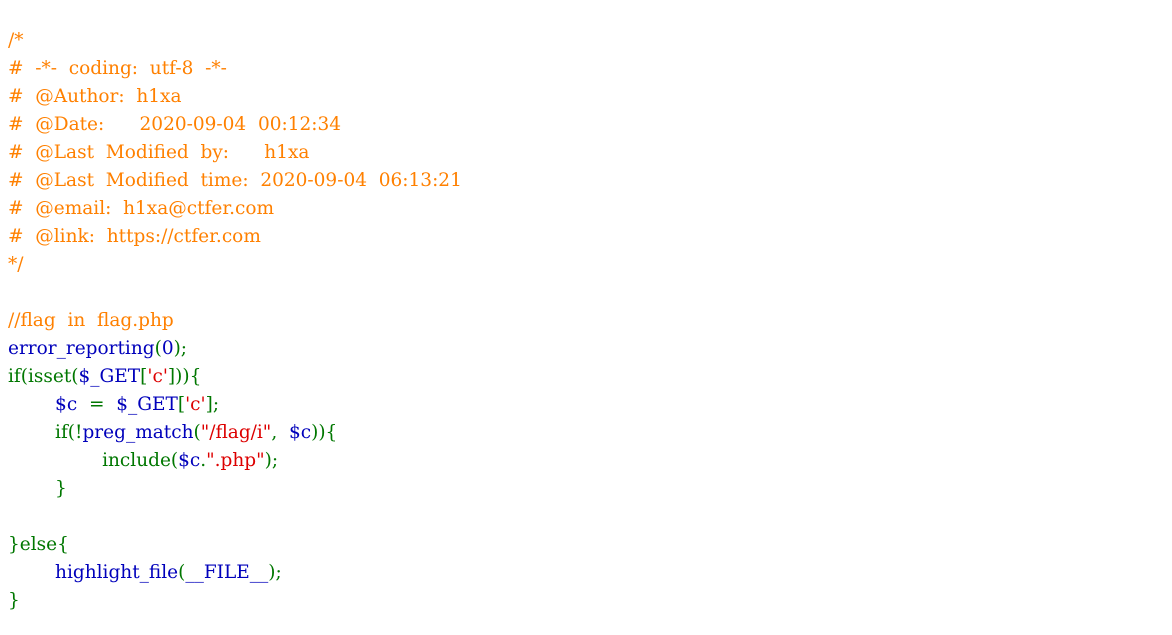 This screenshot has height=635, width=1172. I want to click on code-token-default: preg_match, so click(138, 432).